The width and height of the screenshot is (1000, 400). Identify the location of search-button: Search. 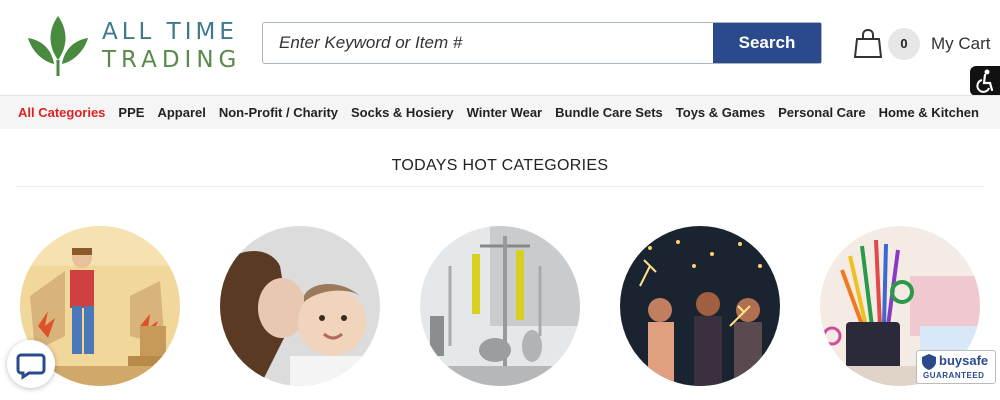
(767, 43).